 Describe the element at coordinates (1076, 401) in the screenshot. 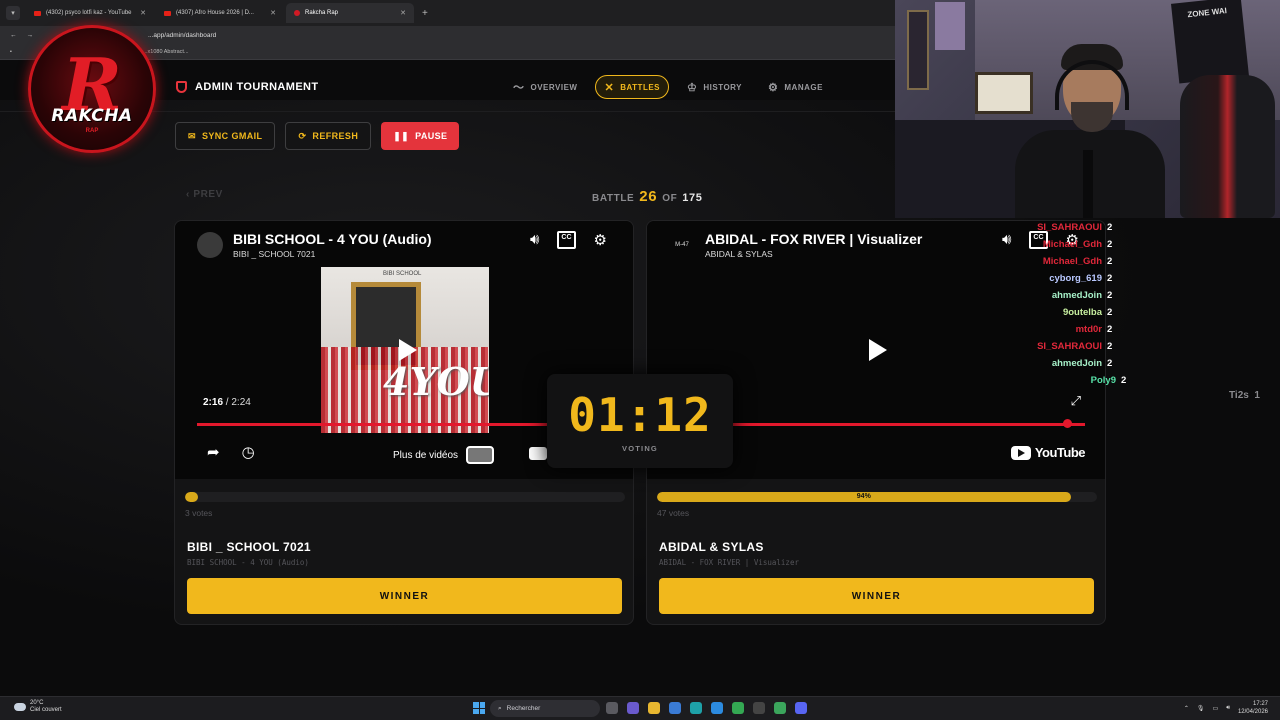

I see `fullscreen-icon: ⤢` at that location.